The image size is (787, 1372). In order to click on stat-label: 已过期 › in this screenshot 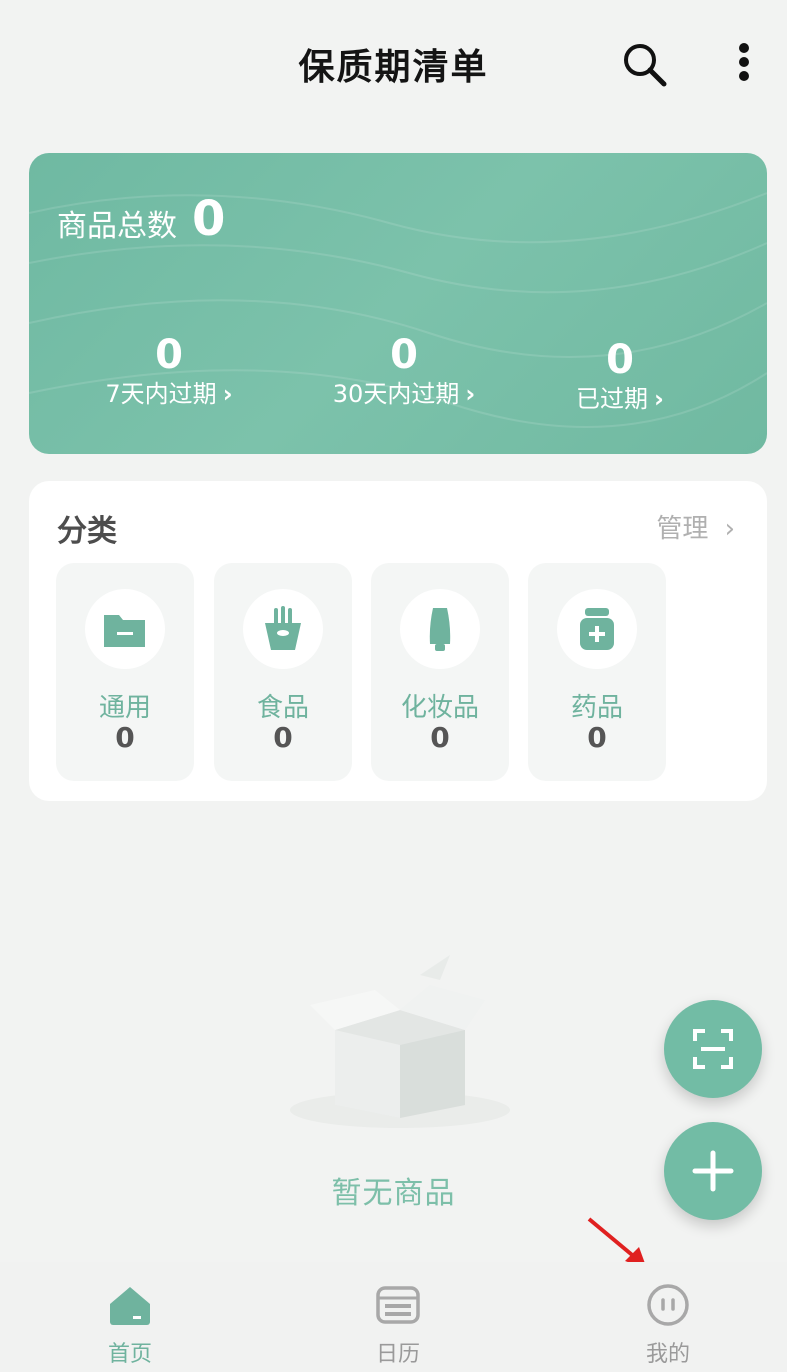, I will do `click(620, 399)`.